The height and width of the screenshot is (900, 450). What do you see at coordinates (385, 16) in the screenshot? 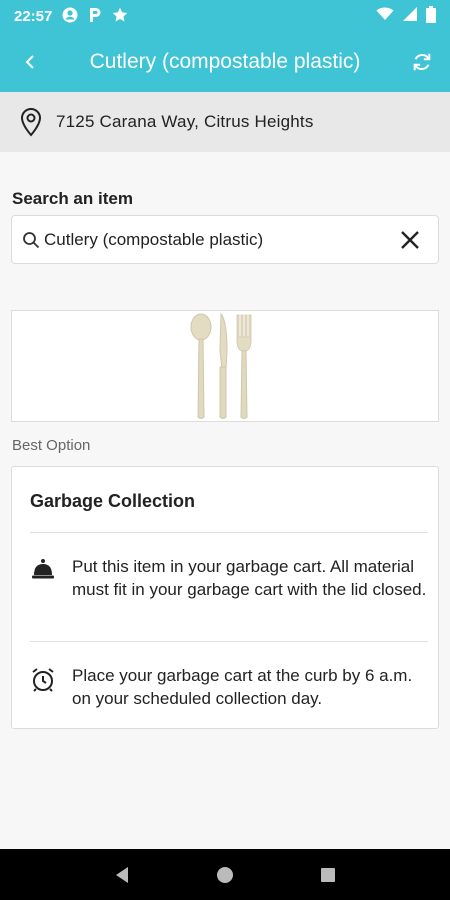
I see `wifi-icon` at bounding box center [385, 16].